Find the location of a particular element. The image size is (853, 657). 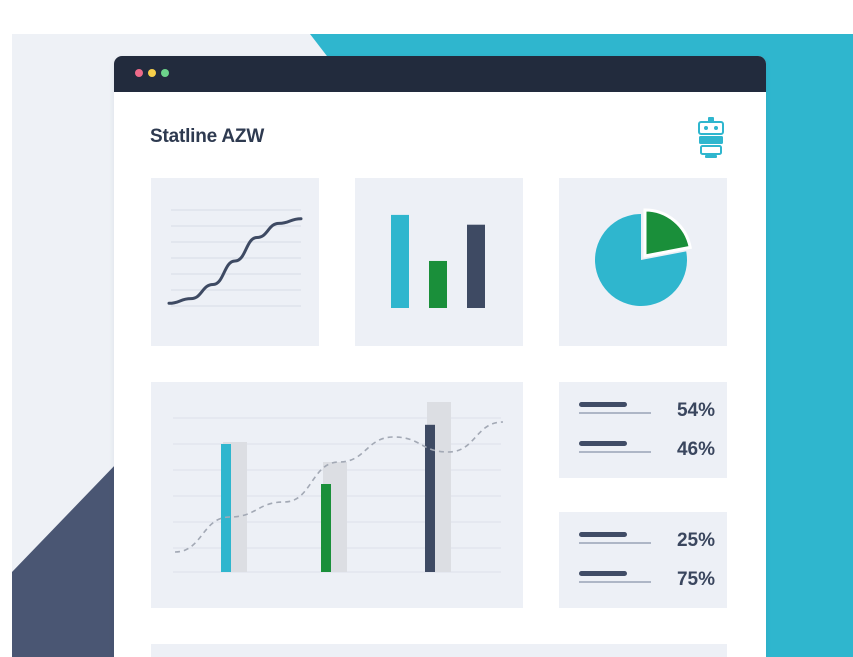

line-chart is located at coordinates (235, 258).